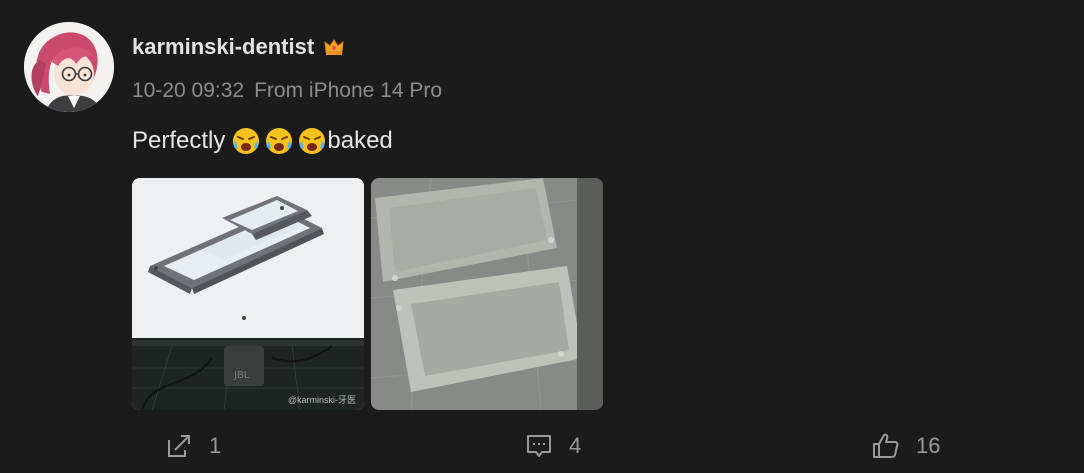 Image resolution: width=1084 pixels, height=473 pixels. I want to click on share-action: 1, so click(192, 446).